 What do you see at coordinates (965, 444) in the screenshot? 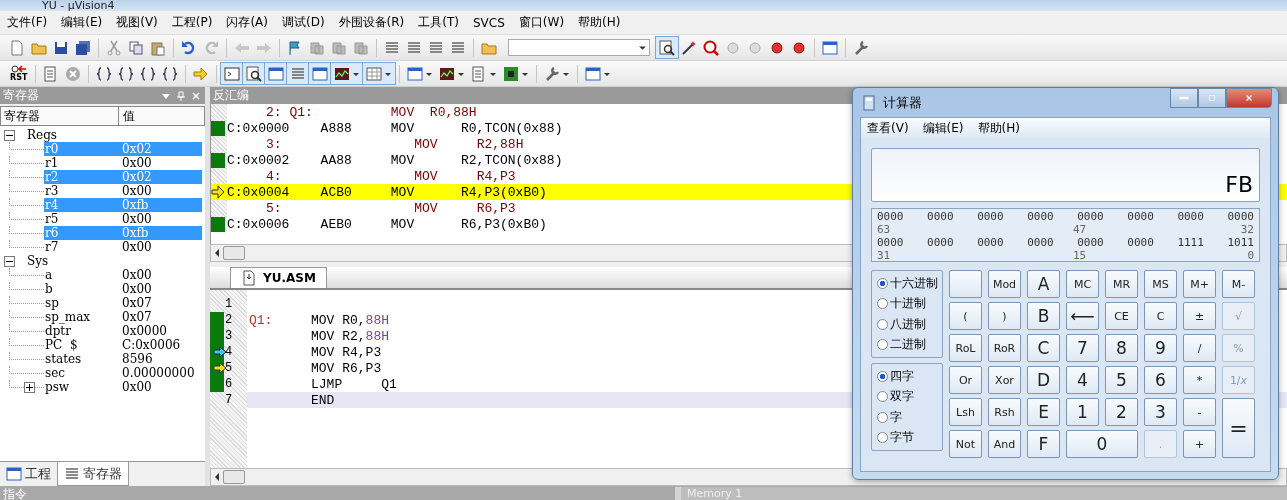
I see `calculator-key: Not` at bounding box center [965, 444].